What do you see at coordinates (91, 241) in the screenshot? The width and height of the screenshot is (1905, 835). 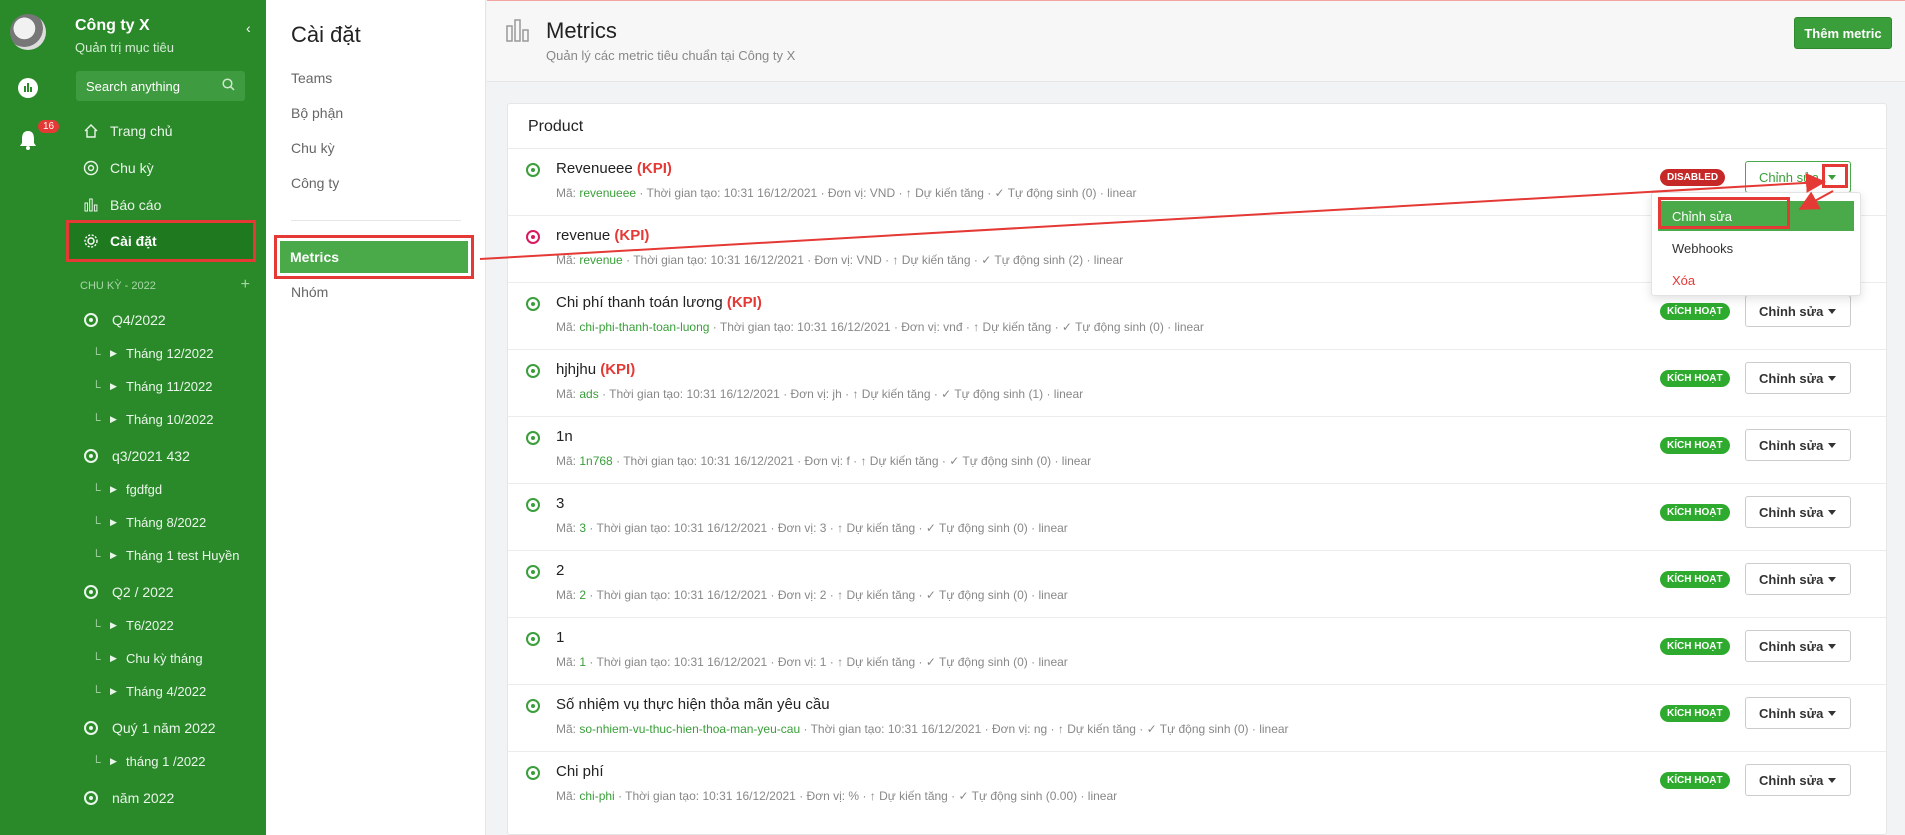 I see `gear-icon` at bounding box center [91, 241].